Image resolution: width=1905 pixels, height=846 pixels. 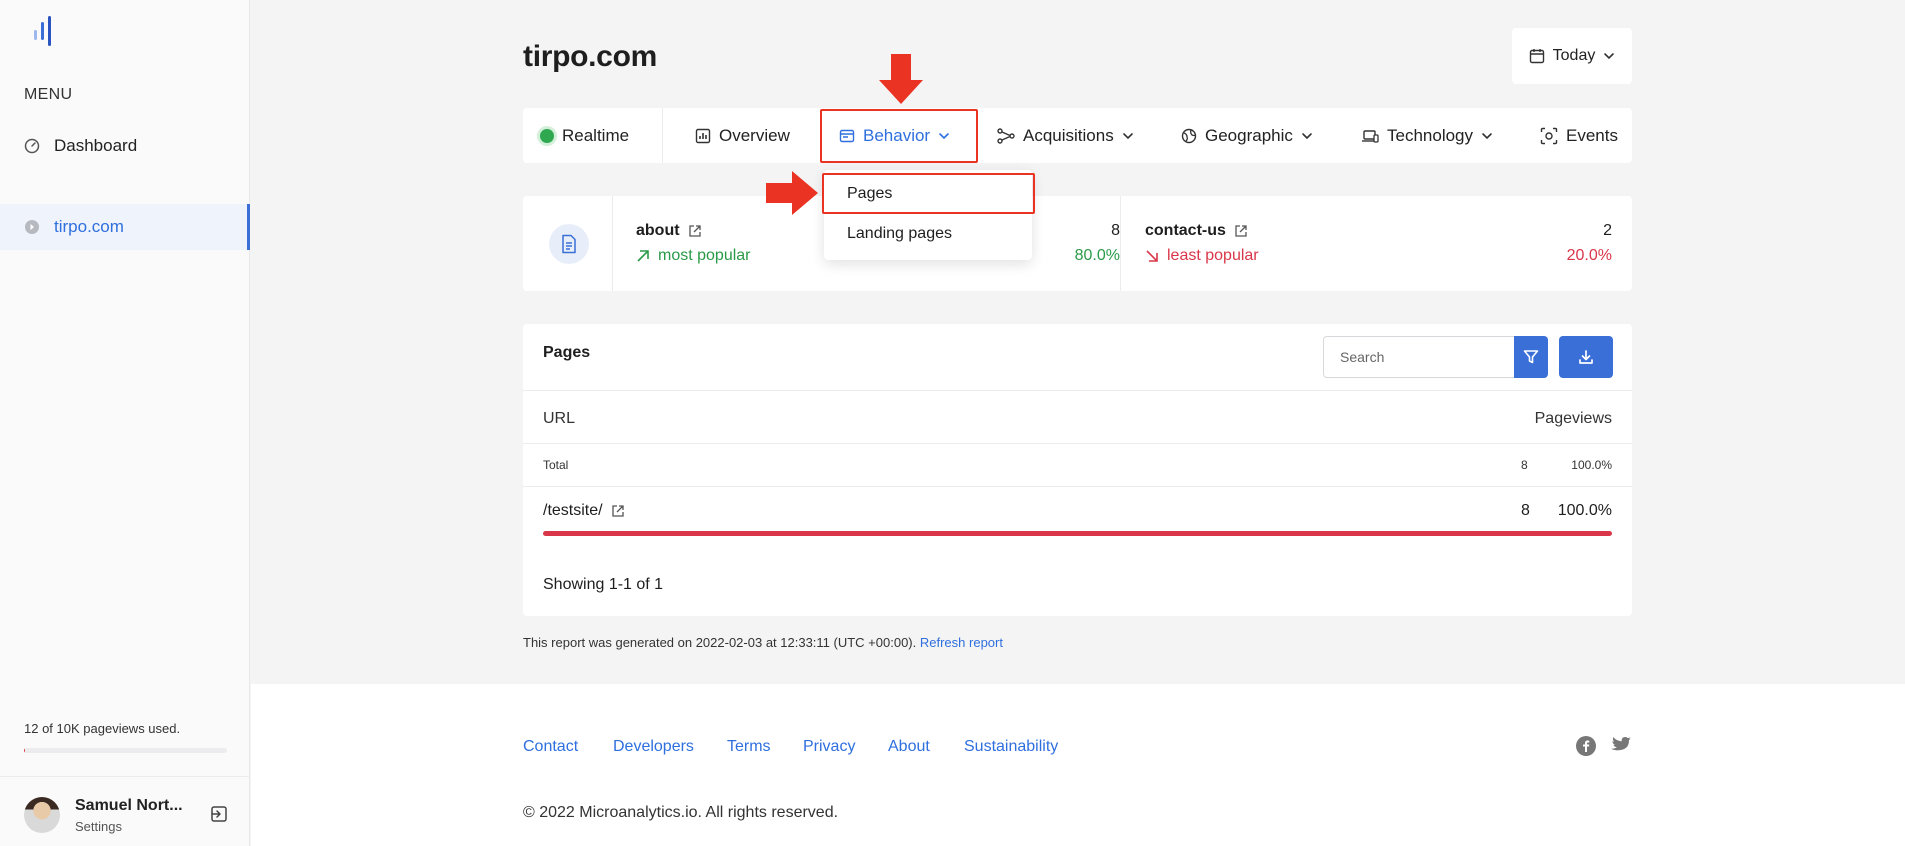 What do you see at coordinates (1362, 357) in the screenshot?
I see `search-placeholder: Search` at bounding box center [1362, 357].